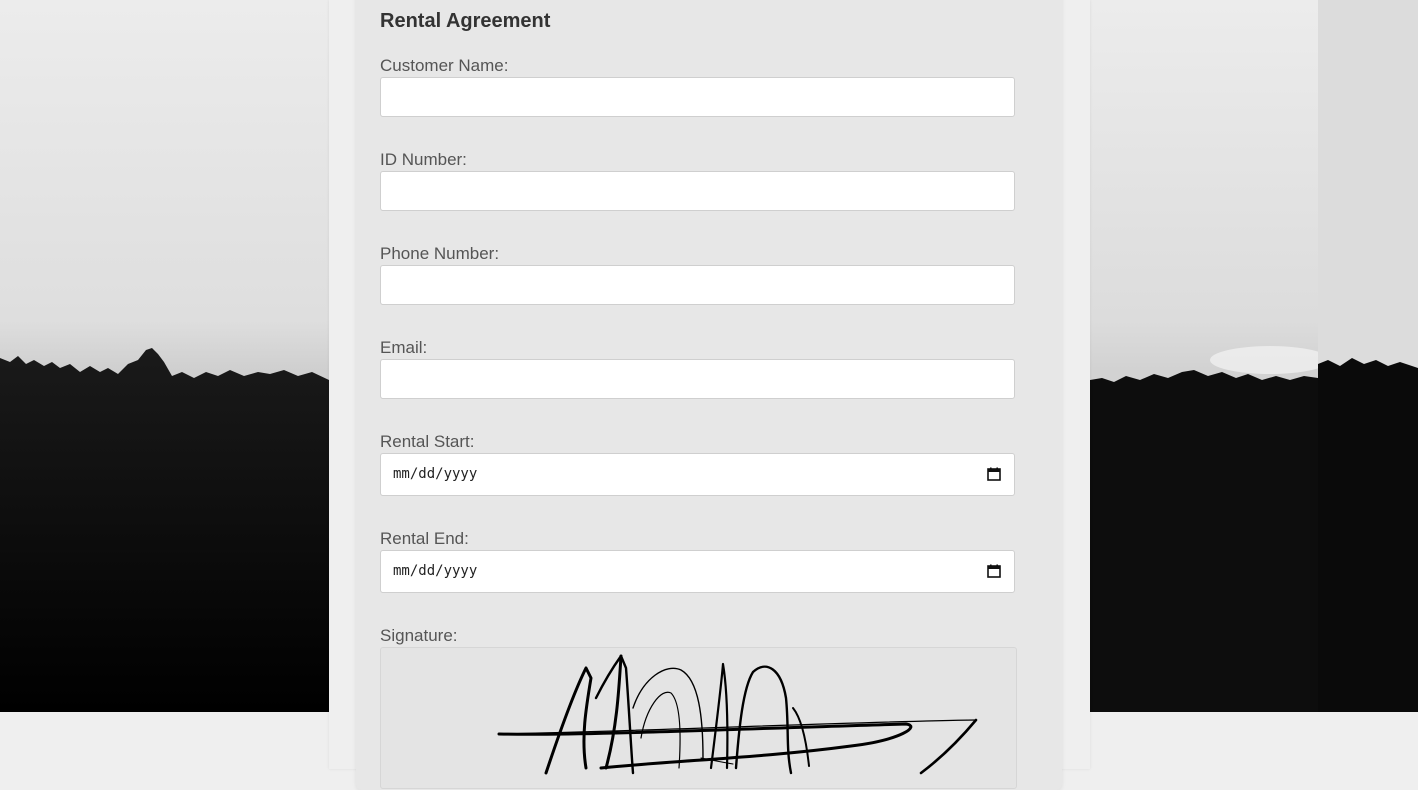 The height and width of the screenshot is (790, 1418). I want to click on email-label: Email:, so click(404, 347).